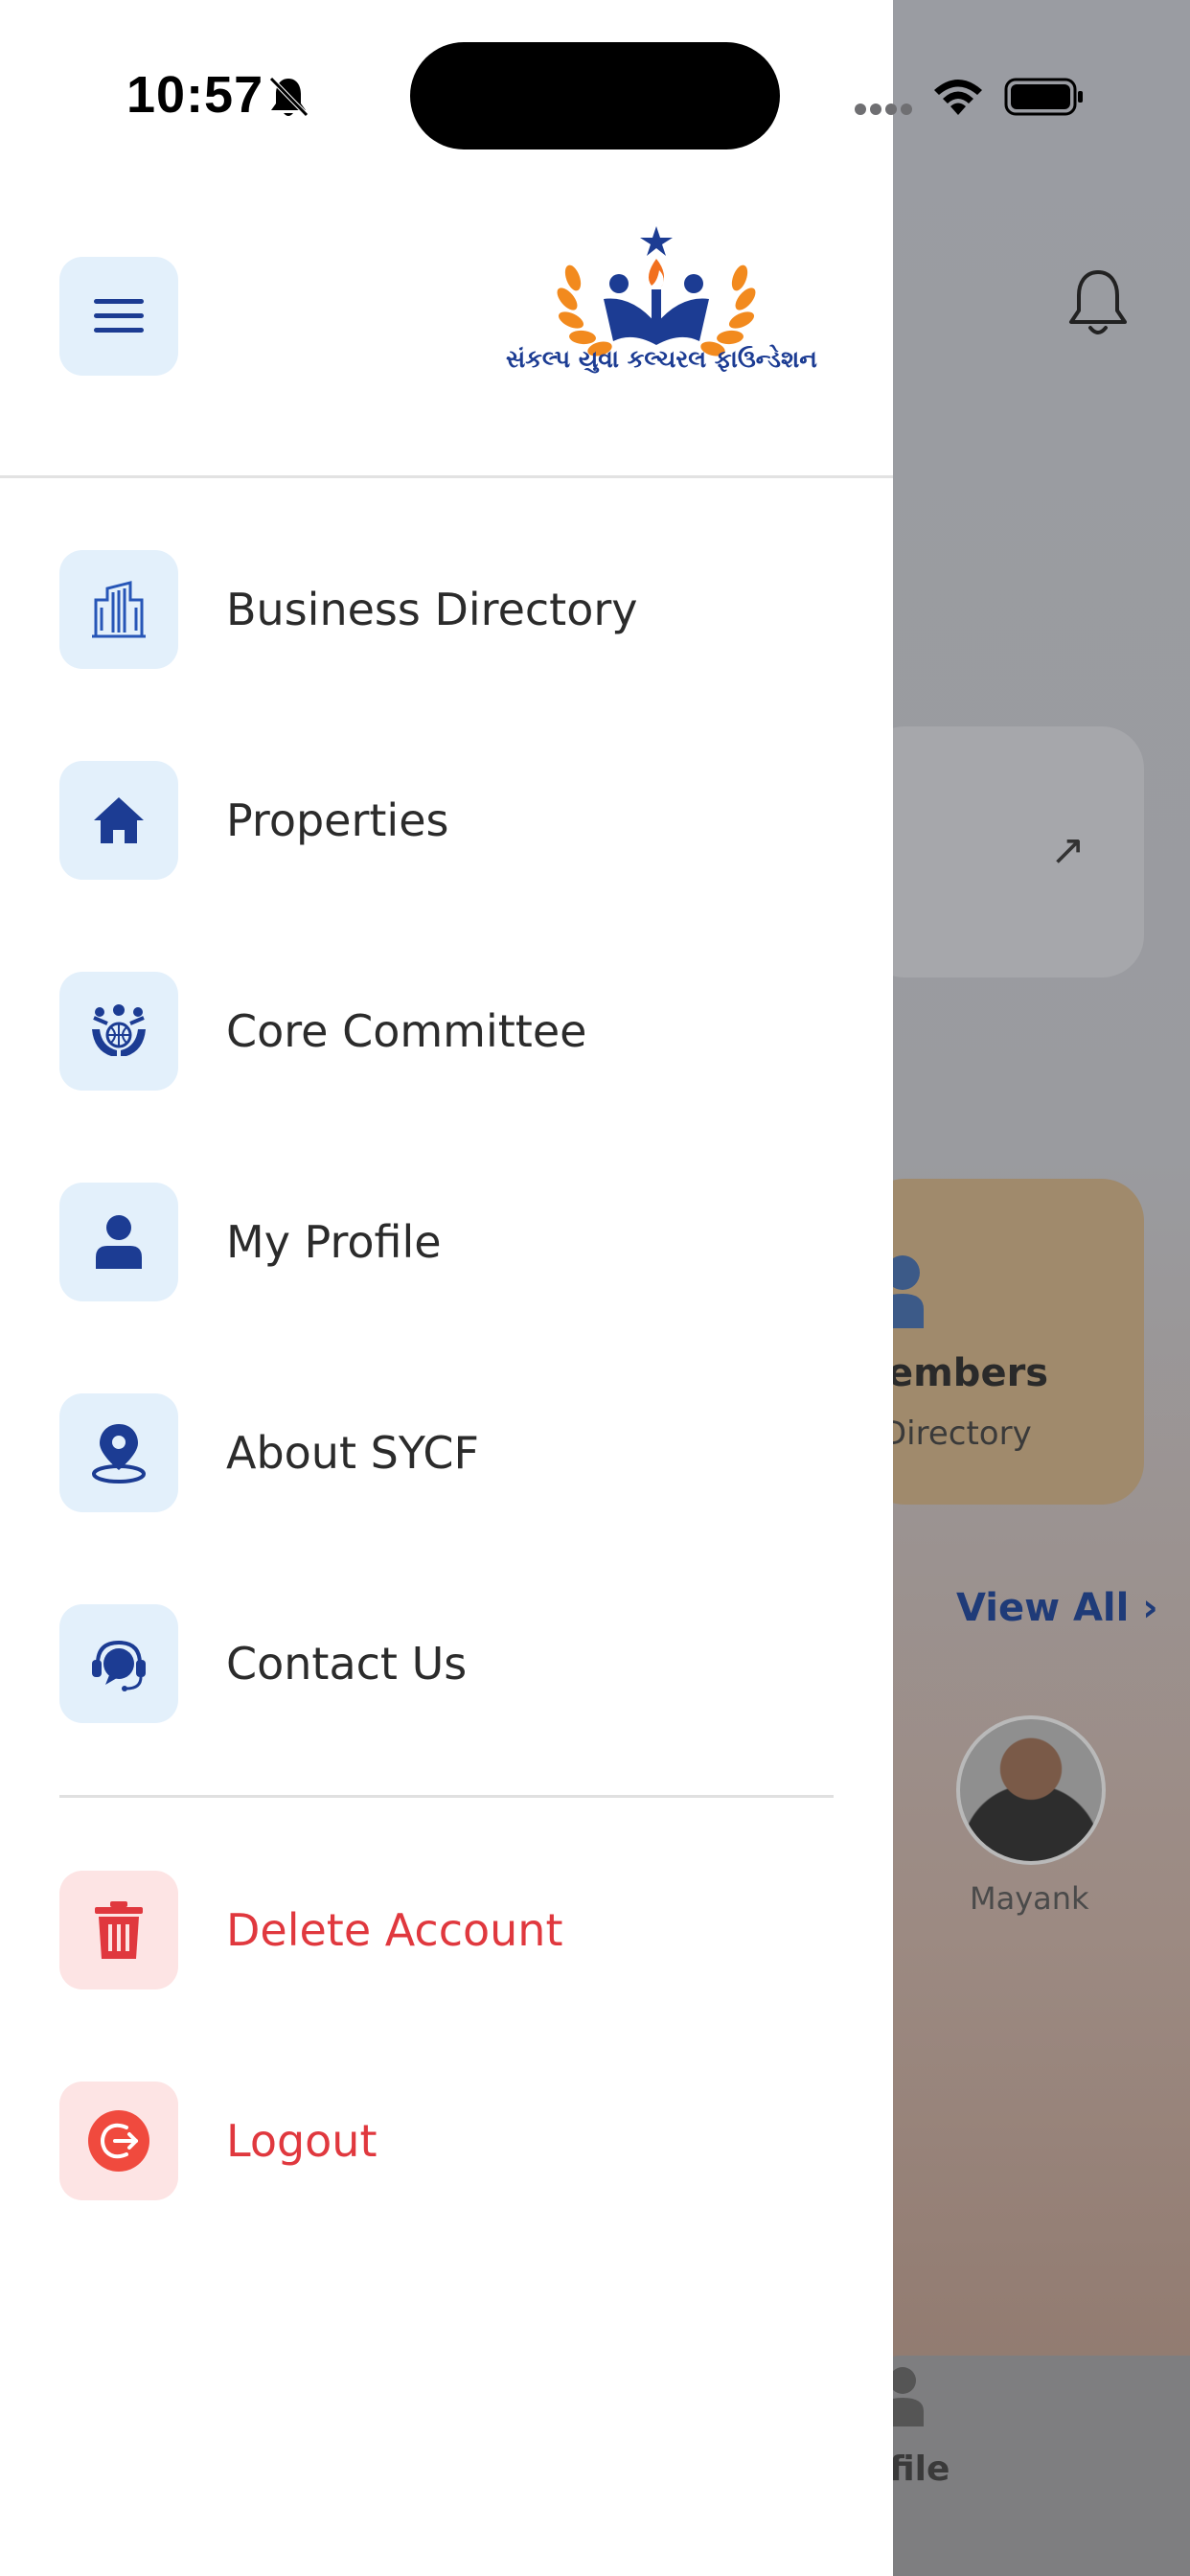 Image resolution: width=1190 pixels, height=2576 pixels. I want to click on wifi-icon, so click(958, 97).